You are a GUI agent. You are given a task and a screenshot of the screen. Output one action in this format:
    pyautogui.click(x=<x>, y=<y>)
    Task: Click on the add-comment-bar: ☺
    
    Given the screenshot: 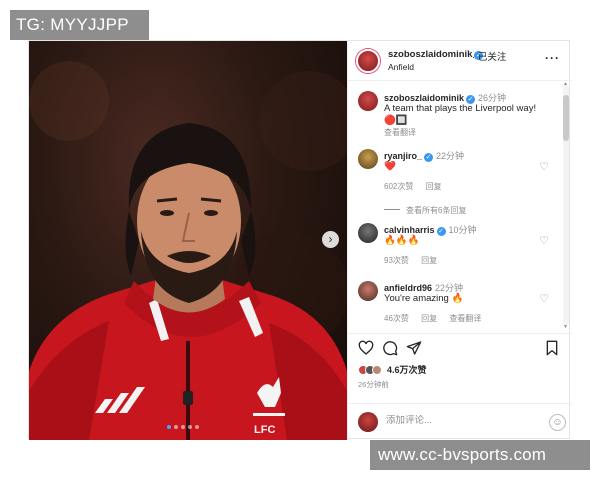 What is the action you would take?
    pyautogui.click(x=460, y=421)
    